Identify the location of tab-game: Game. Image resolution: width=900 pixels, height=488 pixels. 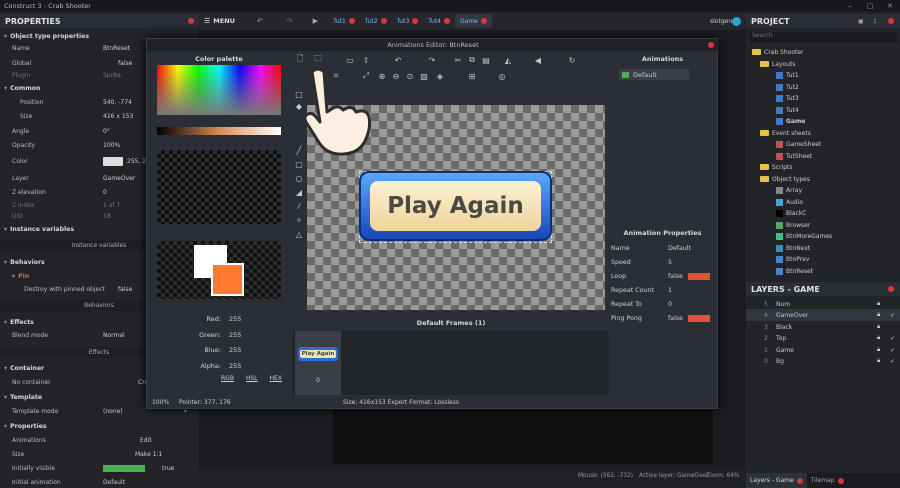
(473, 21).